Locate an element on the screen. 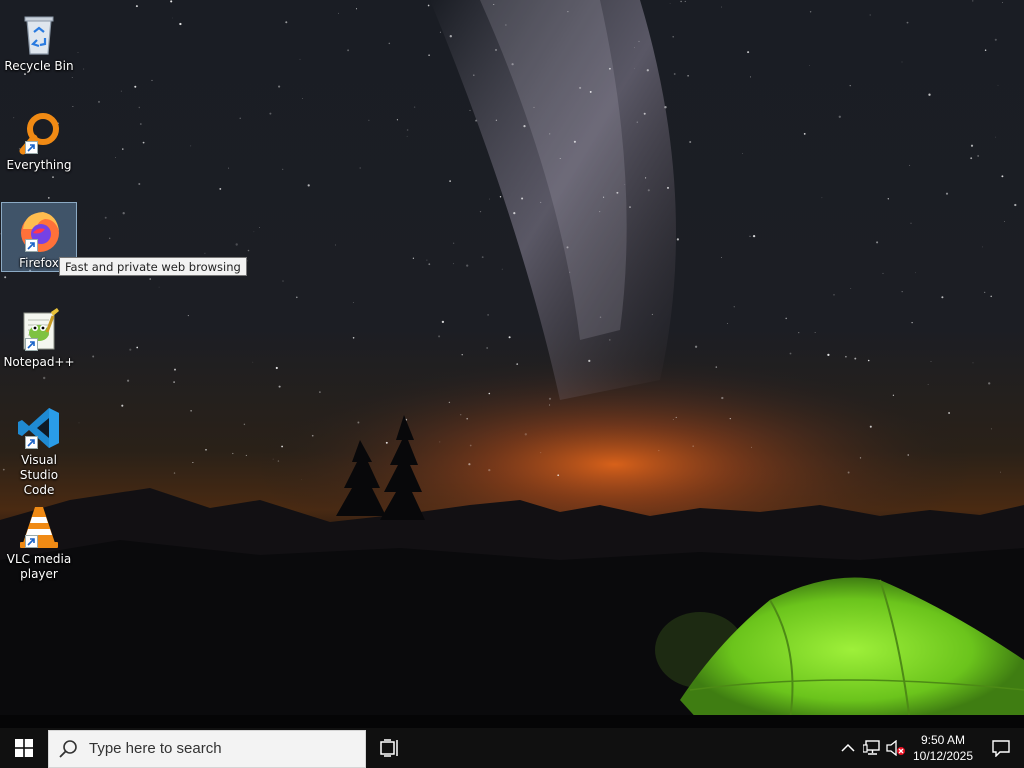 This screenshot has width=1024, height=768. search-icon is located at coordinates (68, 748).